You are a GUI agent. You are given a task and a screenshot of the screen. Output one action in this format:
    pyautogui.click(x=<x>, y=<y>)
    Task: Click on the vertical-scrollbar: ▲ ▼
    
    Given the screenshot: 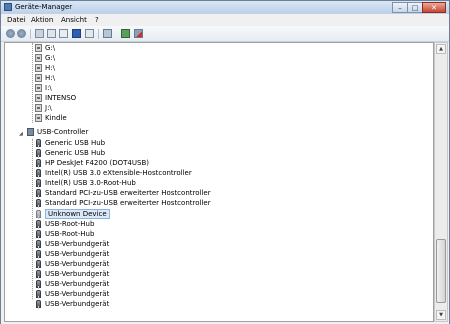 What is the action you would take?
    pyautogui.click(x=441, y=182)
    